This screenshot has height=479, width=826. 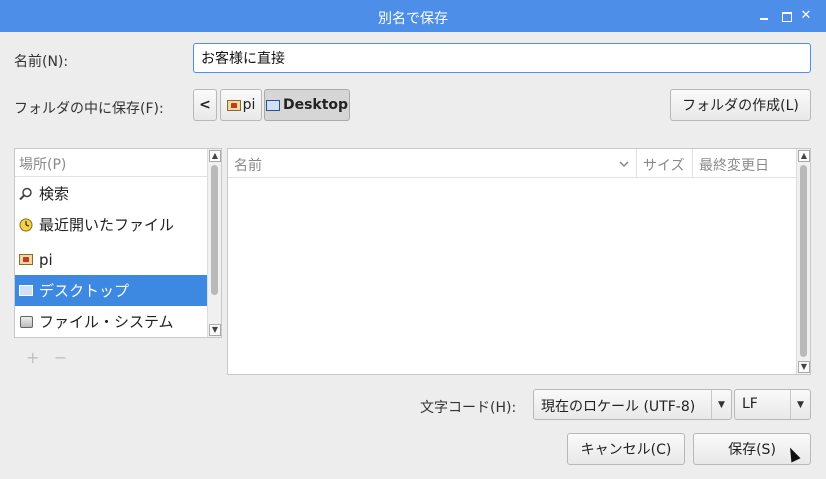 I want to click on column-header-size: サイズ, so click(x=665, y=163).